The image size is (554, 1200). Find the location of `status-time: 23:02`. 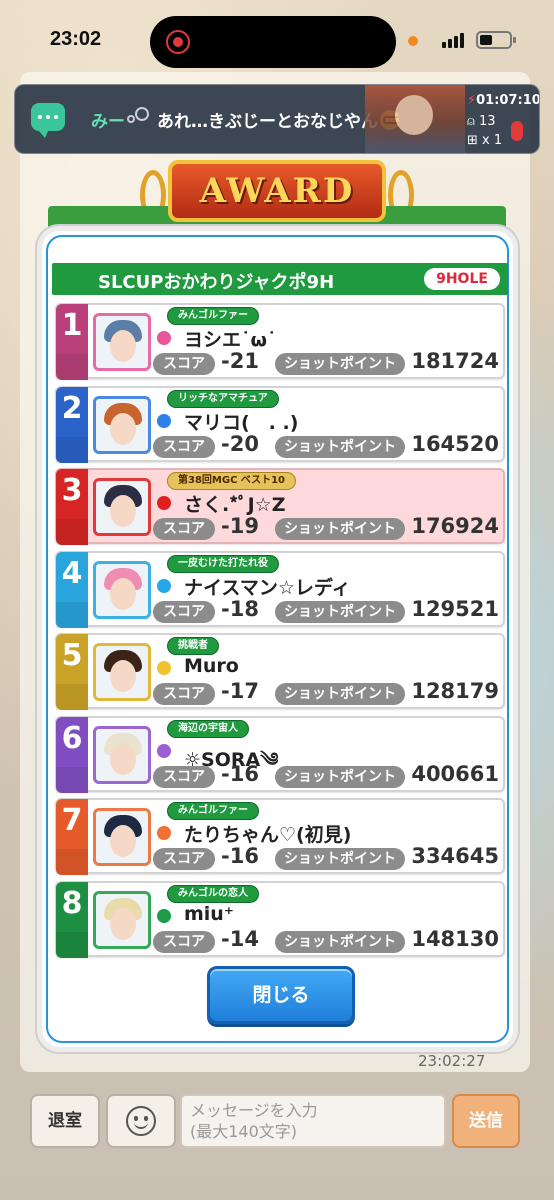

status-time: 23:02 is located at coordinates (76, 39).